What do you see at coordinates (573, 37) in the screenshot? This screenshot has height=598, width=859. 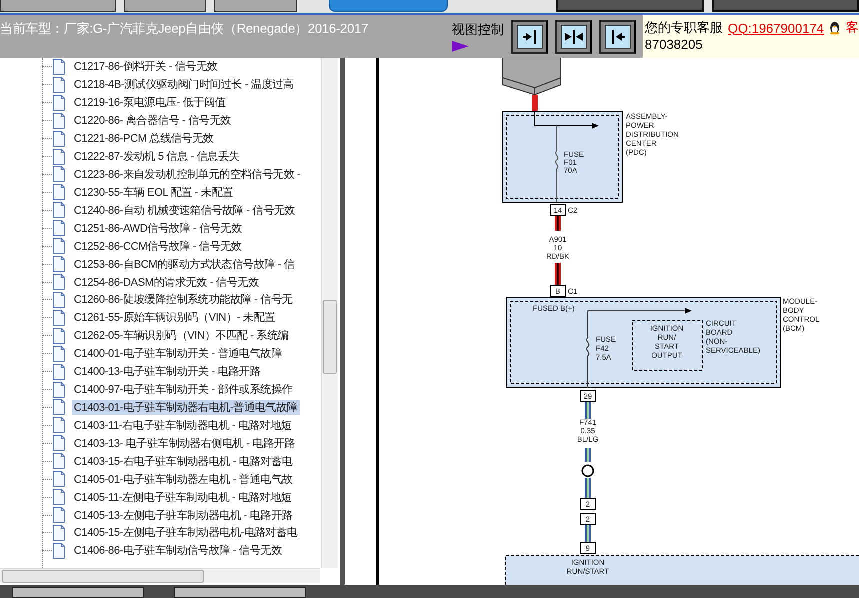 I see `split-button` at bounding box center [573, 37].